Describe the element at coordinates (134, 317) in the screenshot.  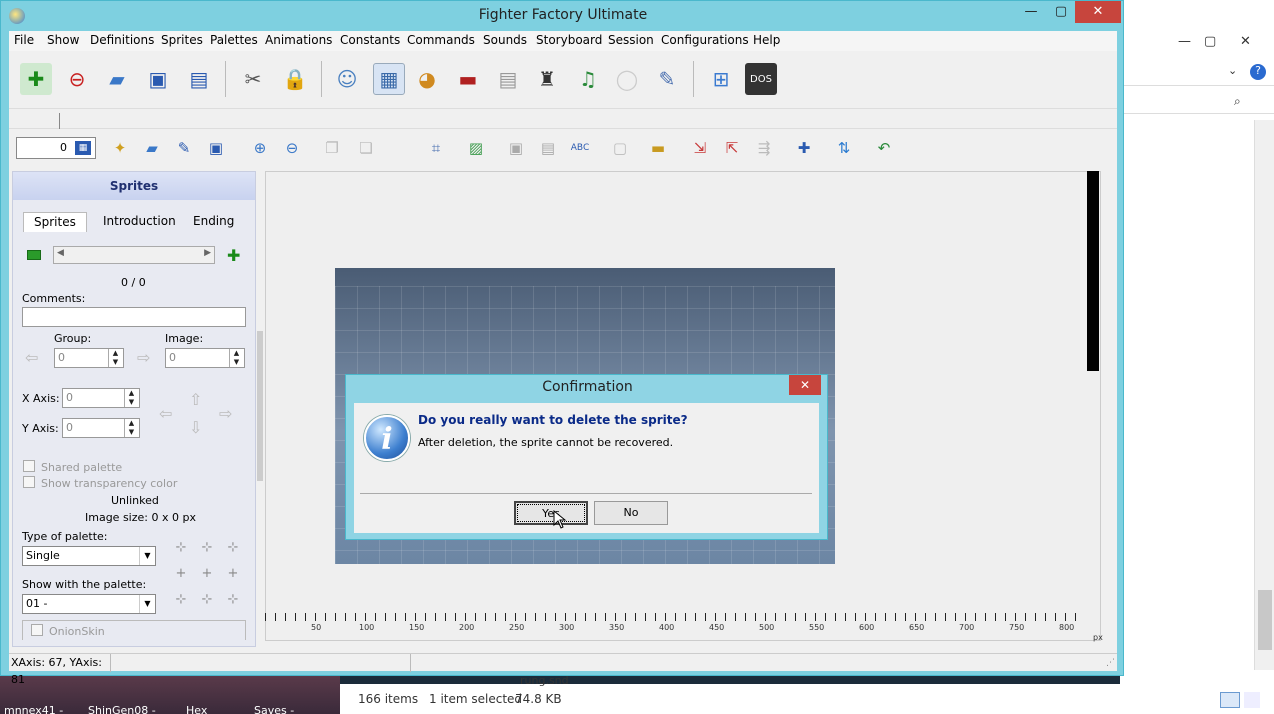
I see `comments-input` at that location.